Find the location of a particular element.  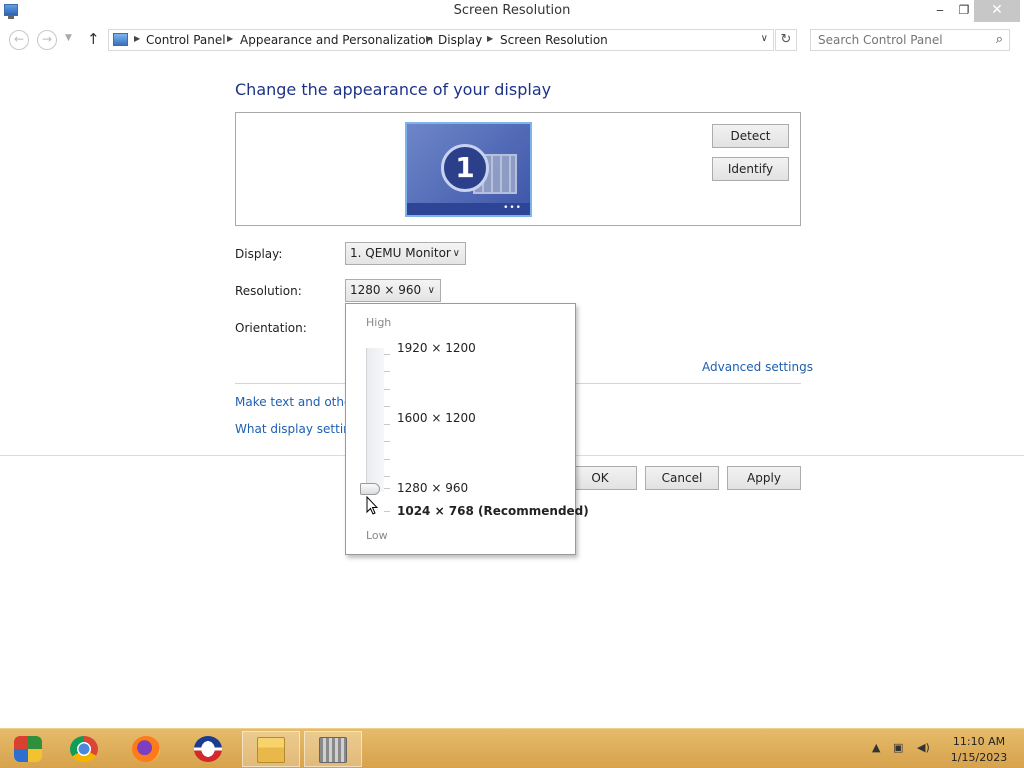

resolution-option: 1280 × 960 is located at coordinates (432, 488).